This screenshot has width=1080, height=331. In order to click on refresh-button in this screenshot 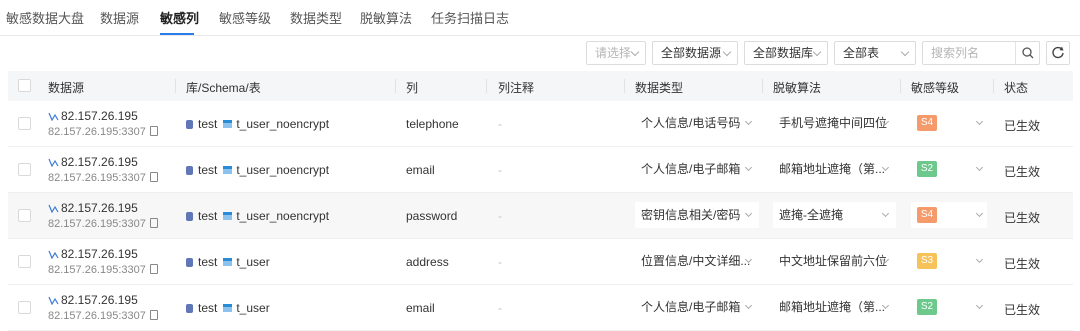, I will do `click(1058, 53)`.